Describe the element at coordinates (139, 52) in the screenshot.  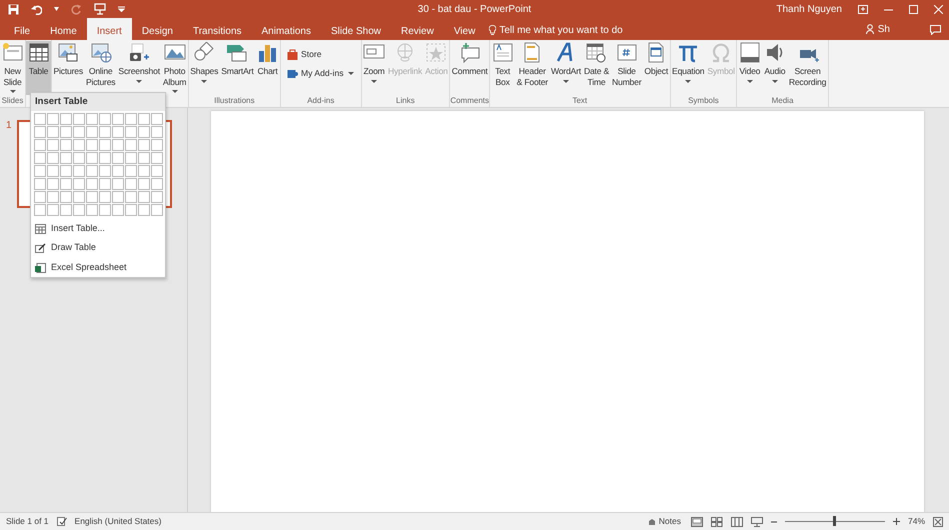
I see `camera-icon` at that location.